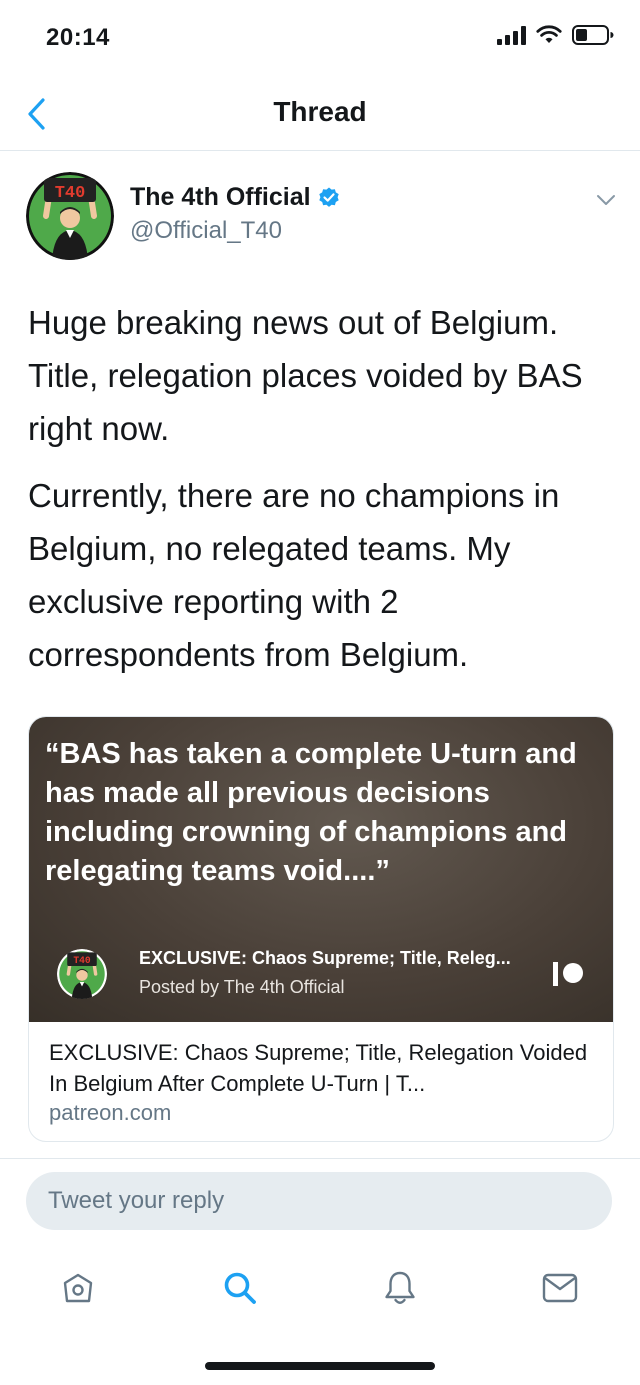  What do you see at coordinates (242, 987) in the screenshot?
I see `card-post-author: Posted by The 4th Official` at bounding box center [242, 987].